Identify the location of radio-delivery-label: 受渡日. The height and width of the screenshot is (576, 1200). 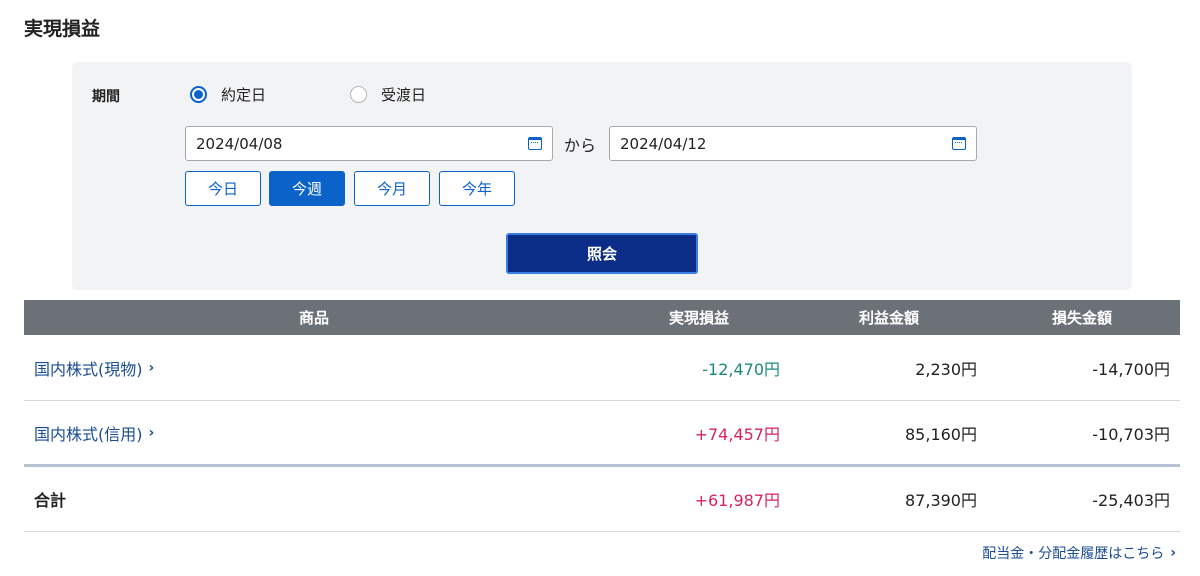
(404, 95).